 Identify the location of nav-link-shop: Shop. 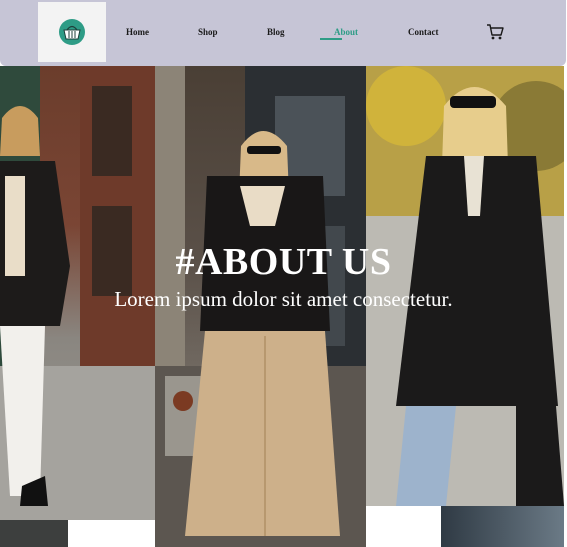
(208, 32).